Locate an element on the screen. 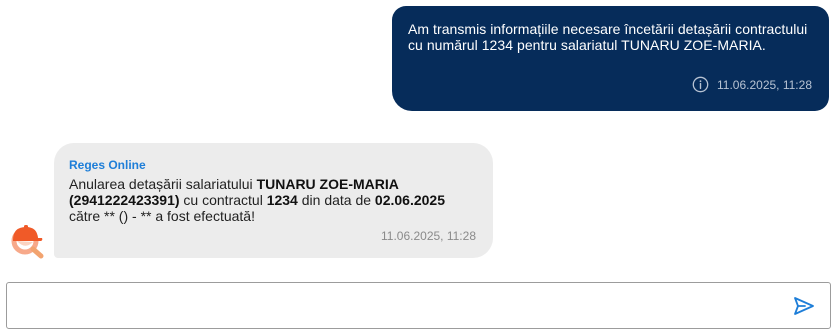 This screenshot has width=835, height=335. message-input is located at coordinates (399, 307).